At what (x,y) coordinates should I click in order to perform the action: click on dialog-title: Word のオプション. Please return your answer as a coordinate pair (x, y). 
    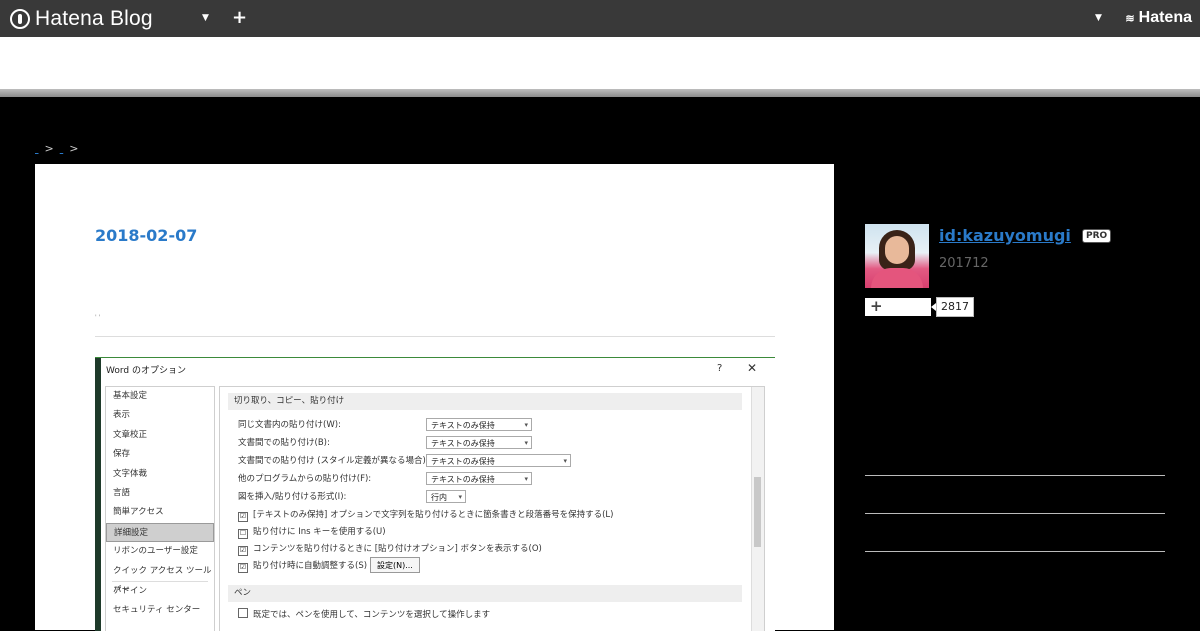
    Looking at the image, I should click on (146, 371).